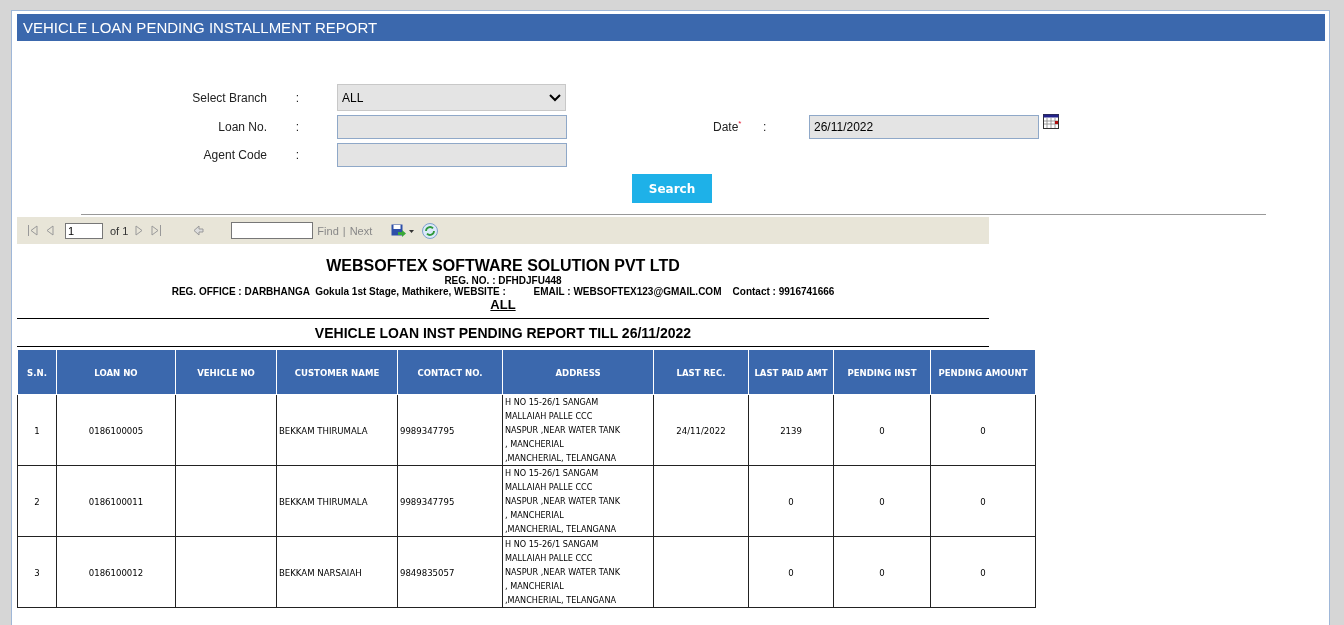  I want to click on field-label: Agent Code, so click(234, 154).